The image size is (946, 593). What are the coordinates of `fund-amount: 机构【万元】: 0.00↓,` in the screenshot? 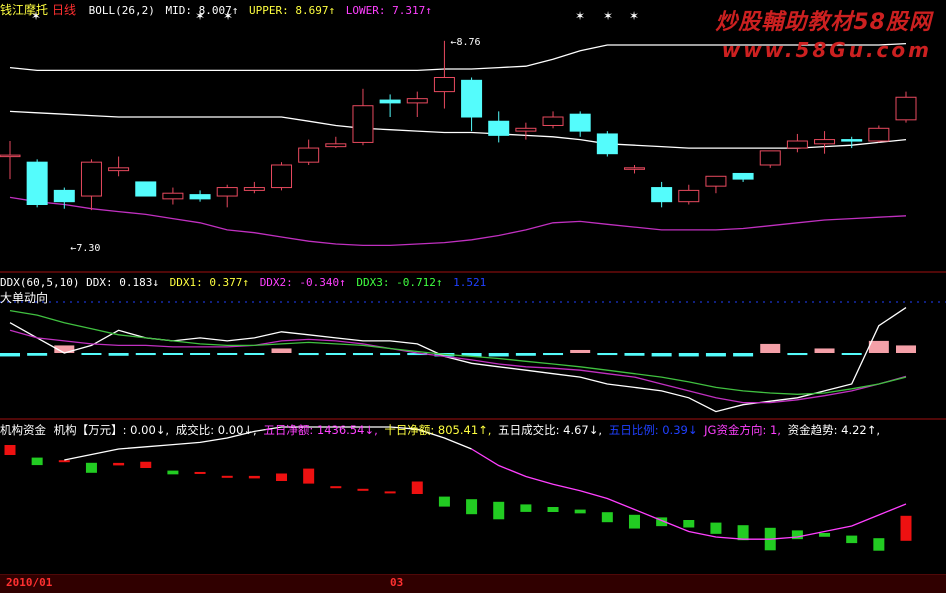 It's located at (111, 430).